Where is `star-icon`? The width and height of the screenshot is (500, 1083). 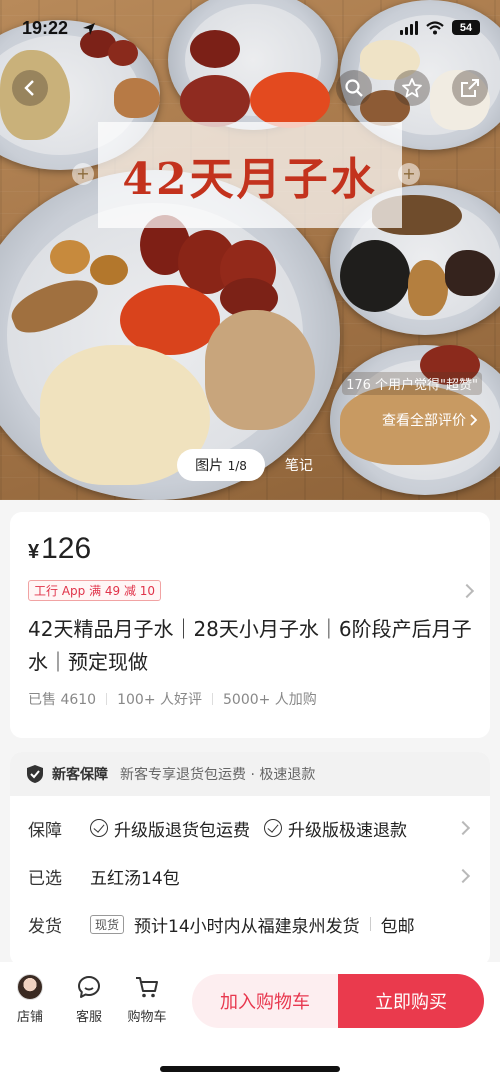
star-icon is located at coordinates (412, 88).